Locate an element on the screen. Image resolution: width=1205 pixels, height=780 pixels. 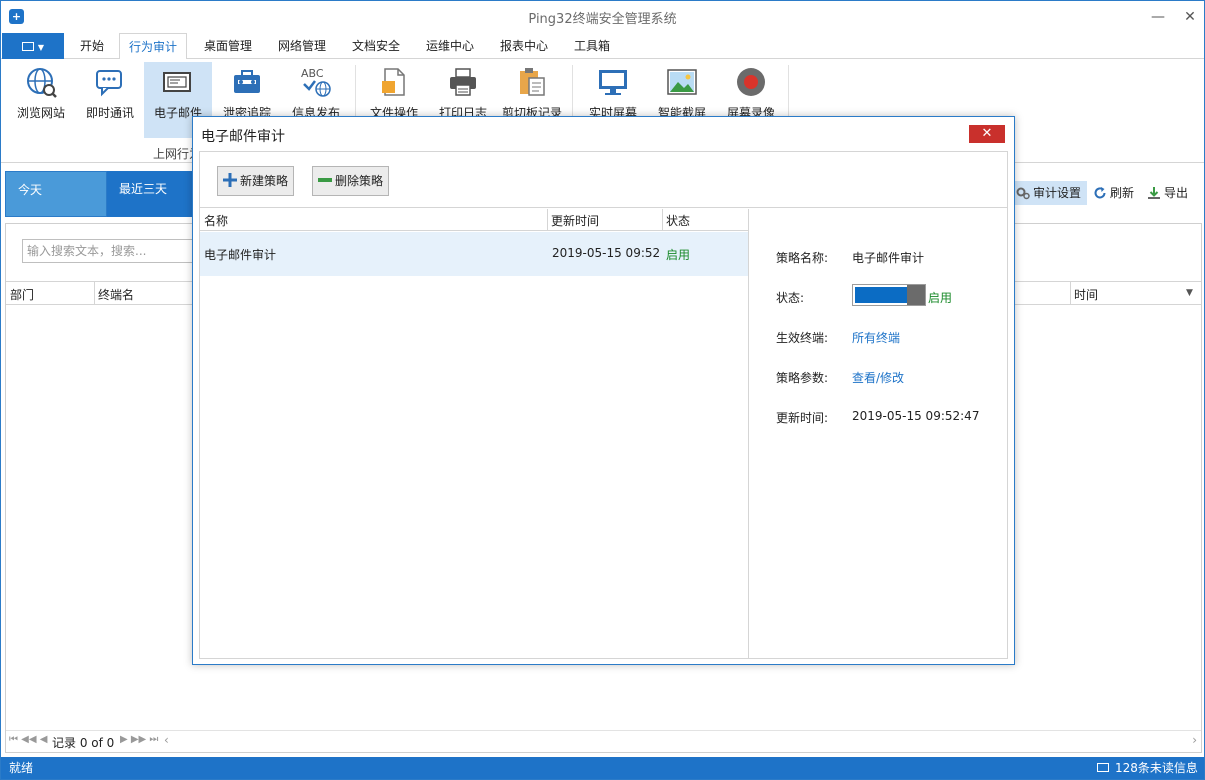
delete-policy-label: 删除策略 is located at coordinates (359, 181).